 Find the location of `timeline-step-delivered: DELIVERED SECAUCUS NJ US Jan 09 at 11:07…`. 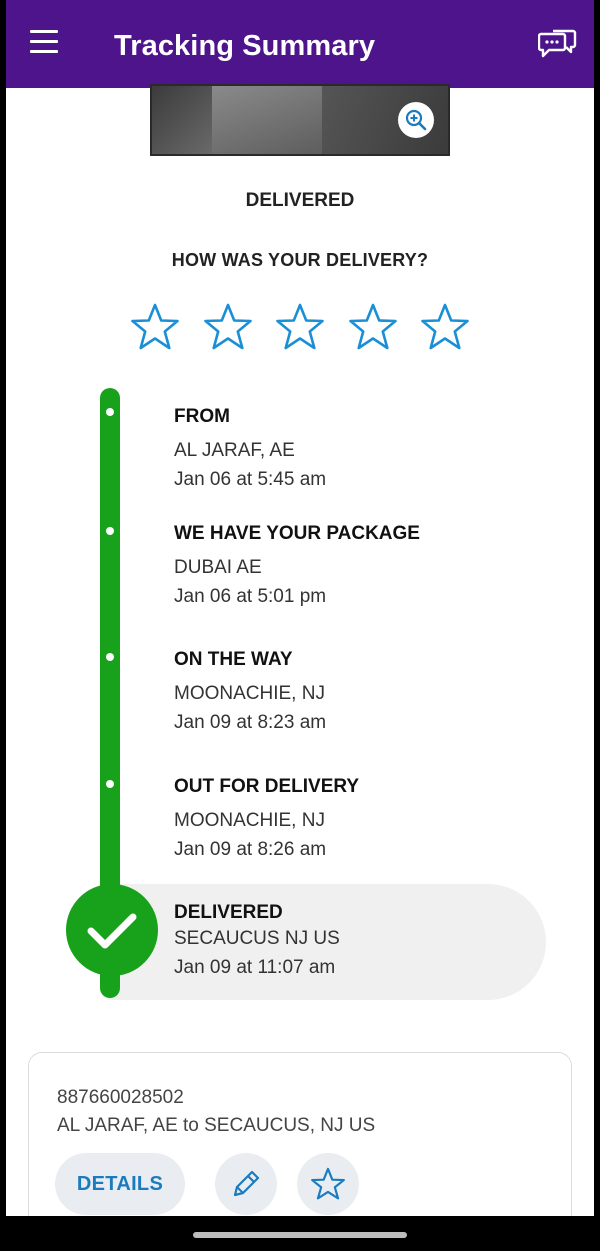

timeline-step-delivered: DELIVERED SECAUCUS NJ US Jan 09 at 11:07… is located at coordinates (354, 942).